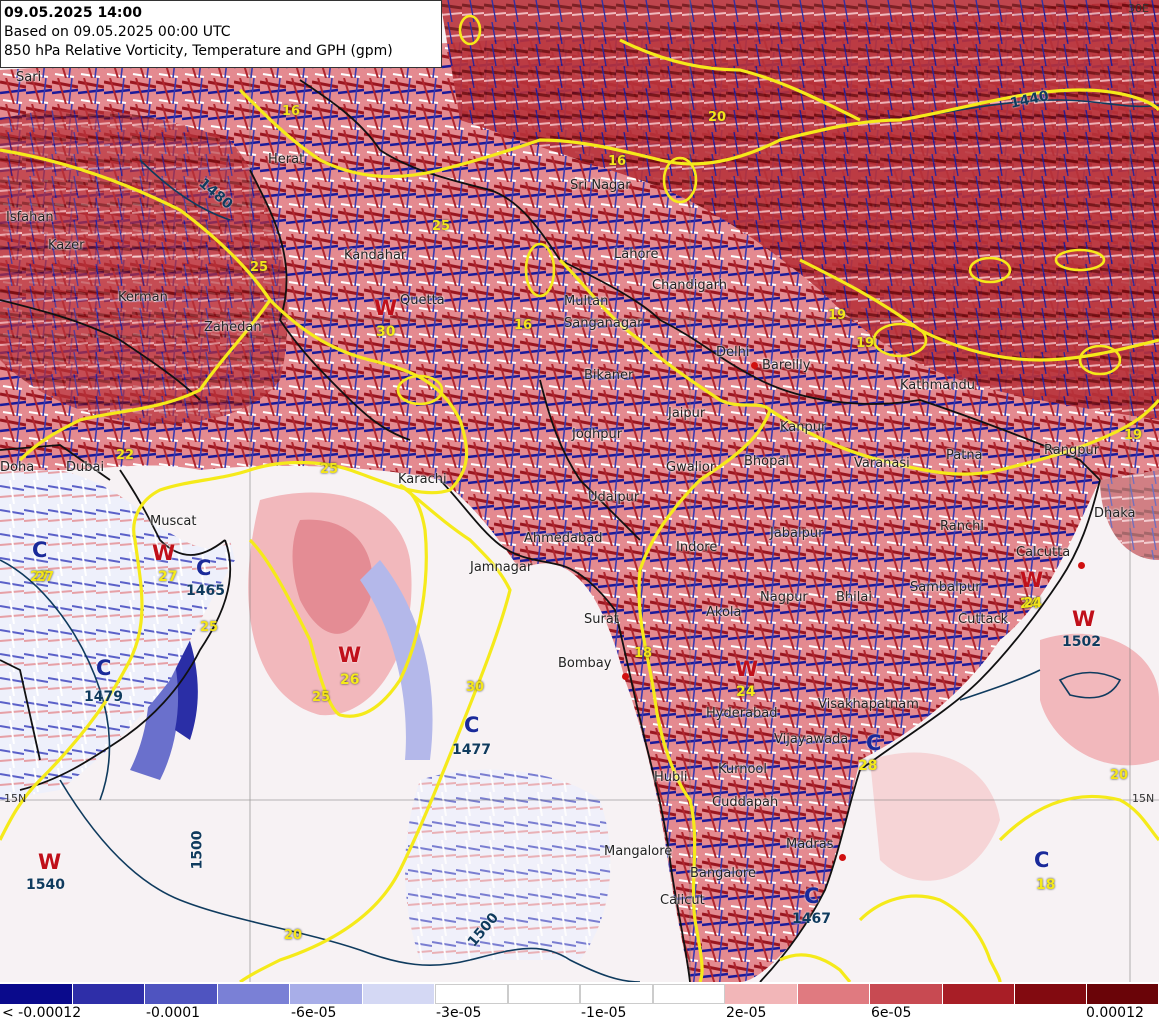 This screenshot has height=1024, width=1159. I want to click on marker-w-muscat: W, so click(164, 553).